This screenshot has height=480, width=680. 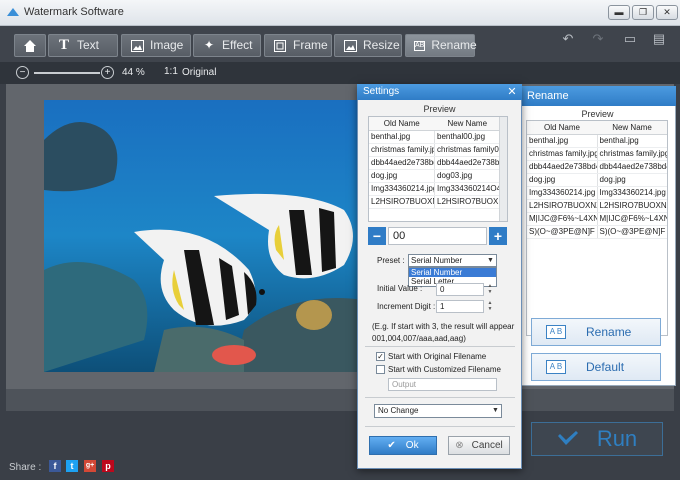 I want to click on tab-frame: Frame, so click(x=298, y=45).